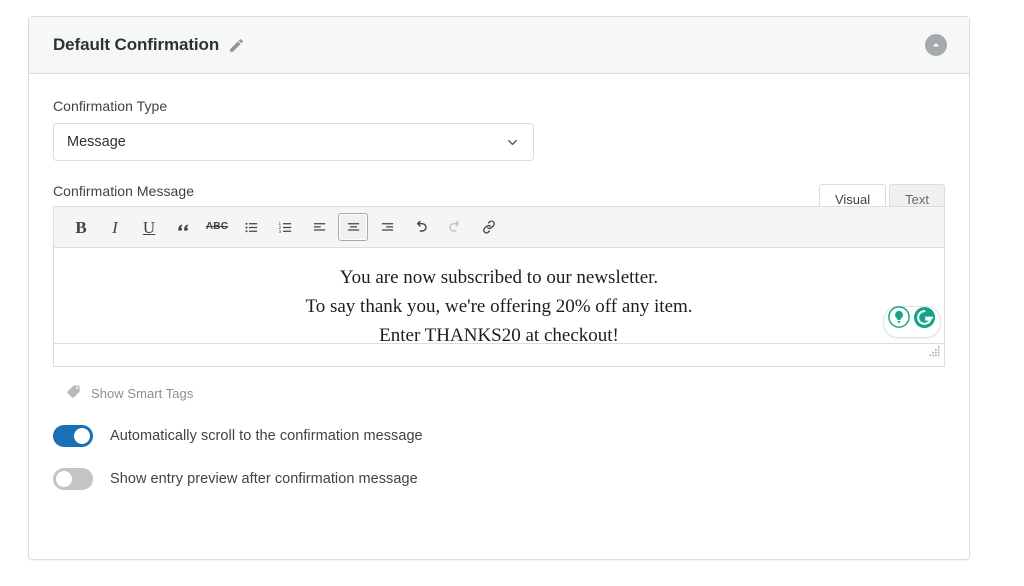  Describe the element at coordinates (421, 227) in the screenshot. I see `undo-icon` at that location.